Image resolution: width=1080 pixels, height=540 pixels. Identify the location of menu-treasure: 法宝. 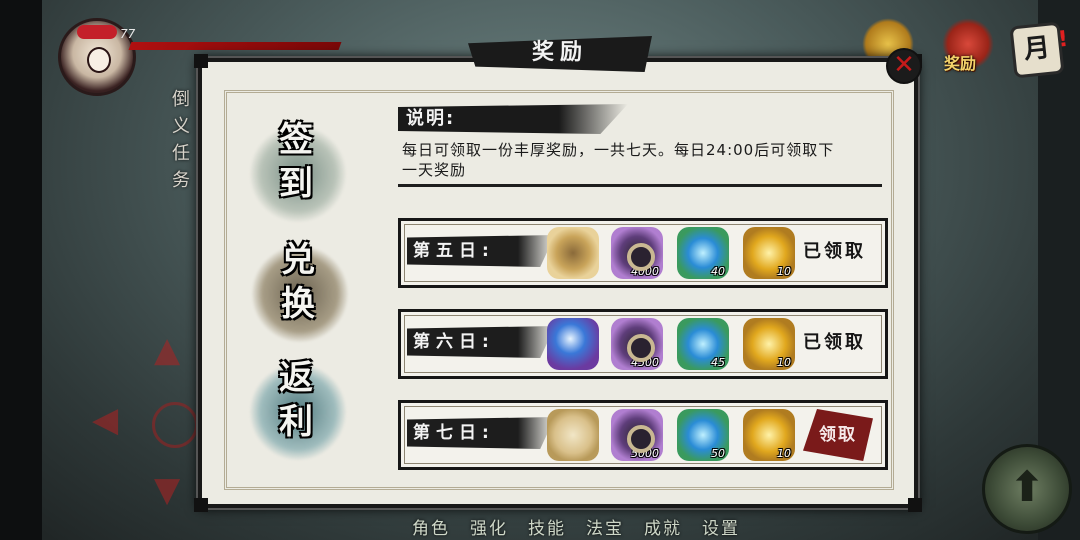
(605, 526).